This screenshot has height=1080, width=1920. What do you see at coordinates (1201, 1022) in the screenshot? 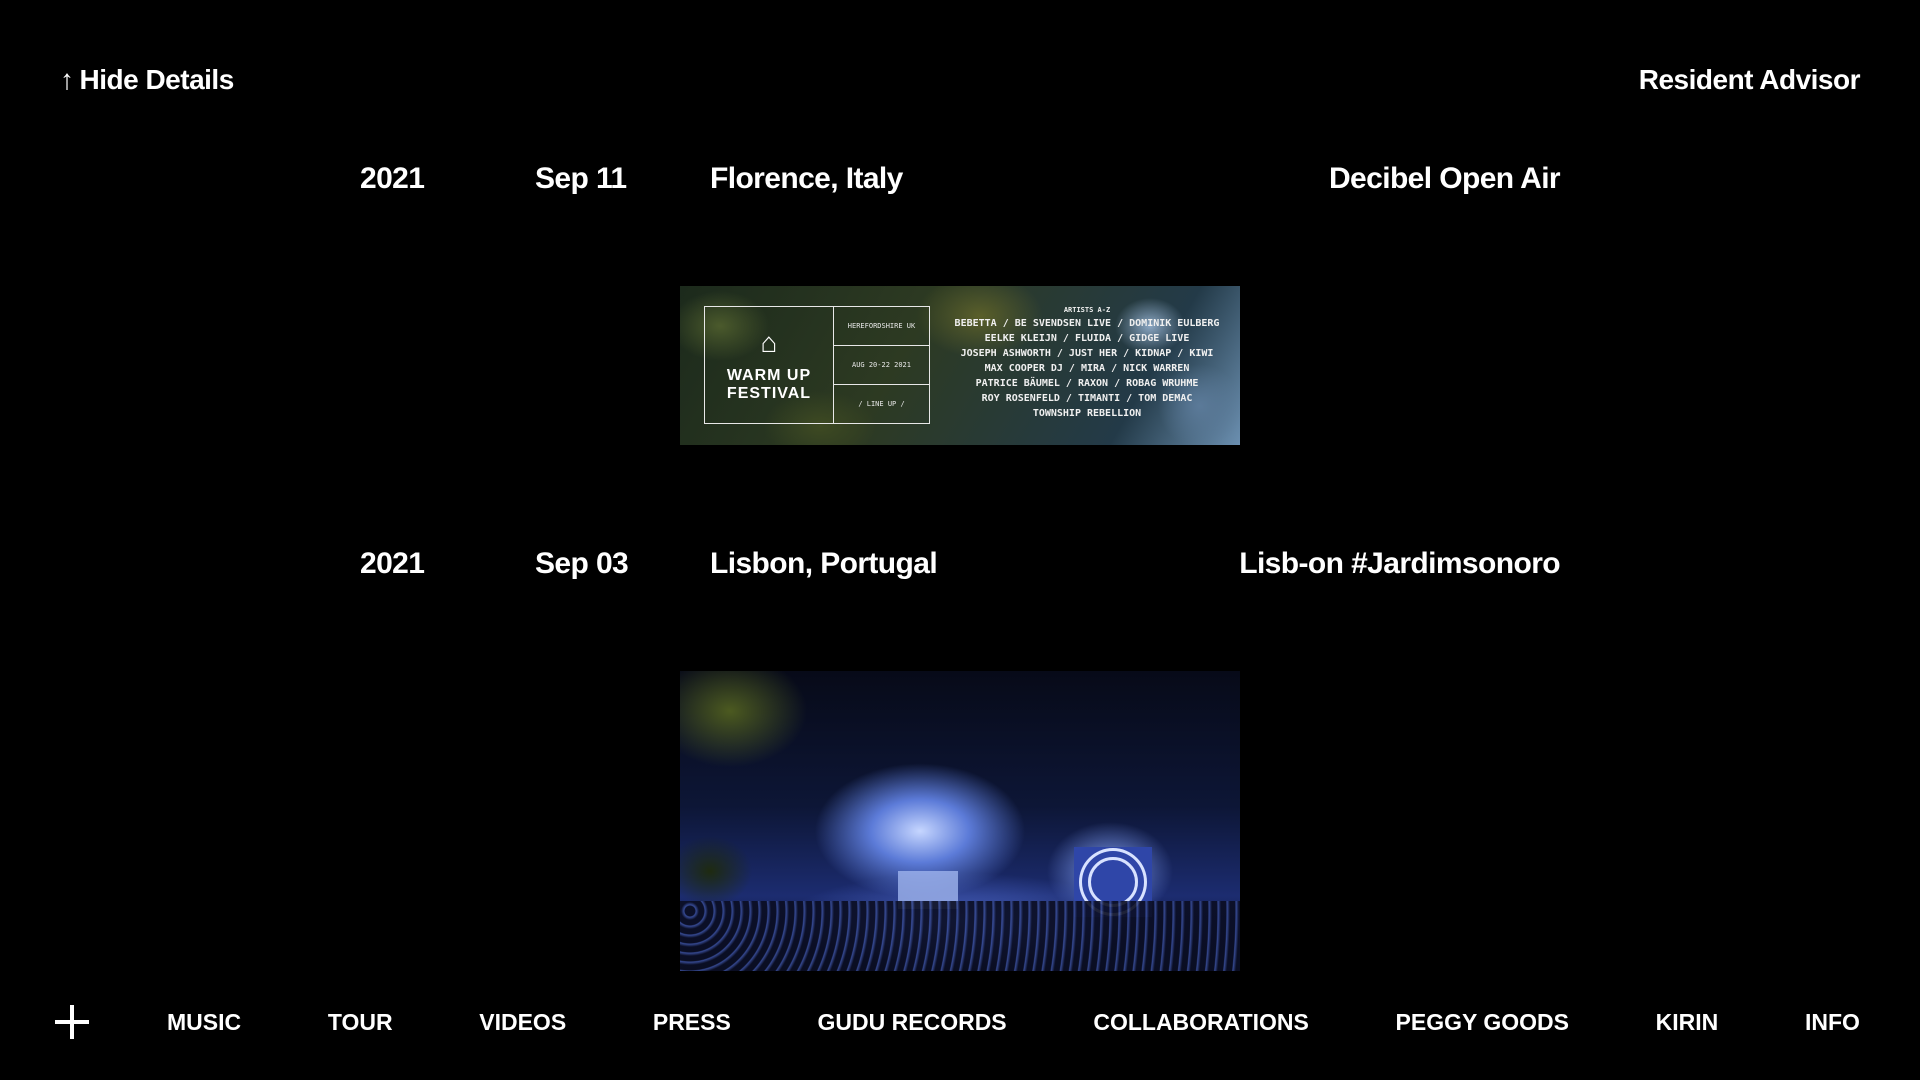
I see `nav-item-collaborations: COLLABORATIONS` at bounding box center [1201, 1022].